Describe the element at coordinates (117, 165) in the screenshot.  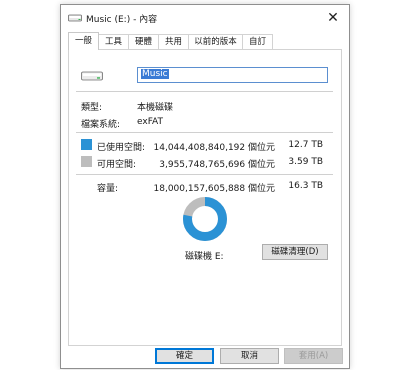
I see `free-space-label: 可用空間:` at that location.